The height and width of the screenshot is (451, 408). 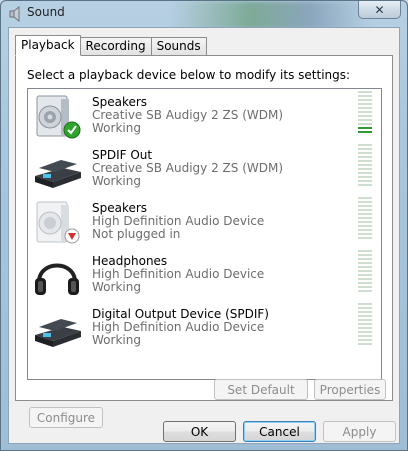 I want to click on title-bar: Sound ✕, so click(x=204, y=14).